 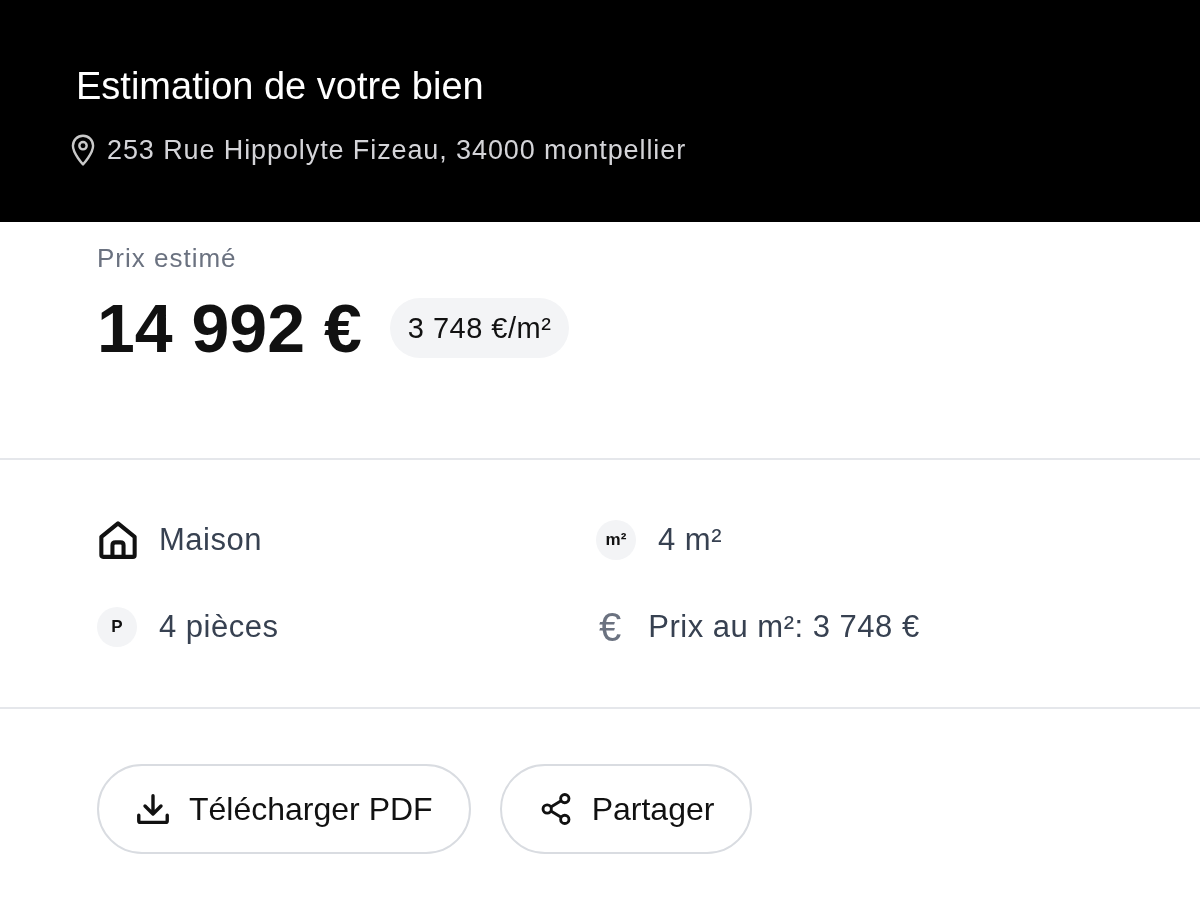 What do you see at coordinates (118, 540) in the screenshot?
I see `house-icon` at bounding box center [118, 540].